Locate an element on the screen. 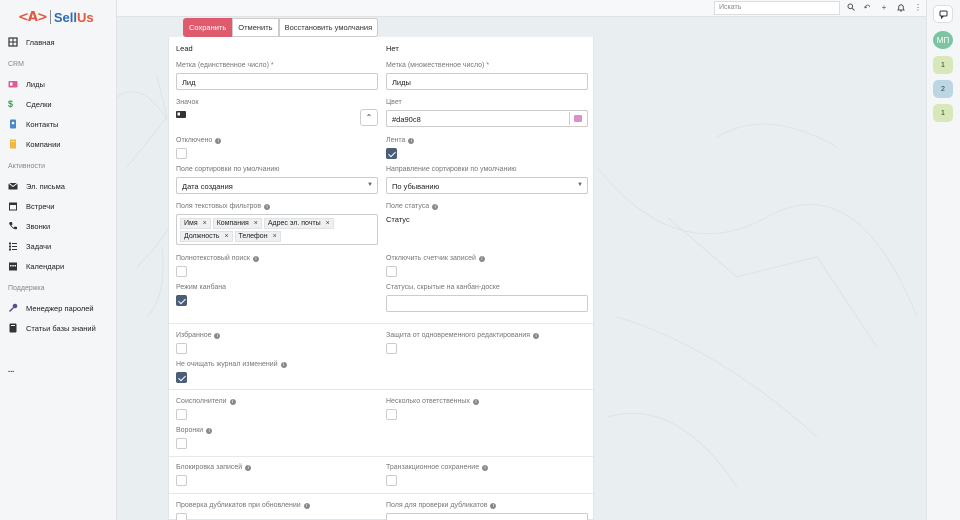 This screenshot has width=960, height=520. funnels-label: Воронки i is located at coordinates (194, 430).